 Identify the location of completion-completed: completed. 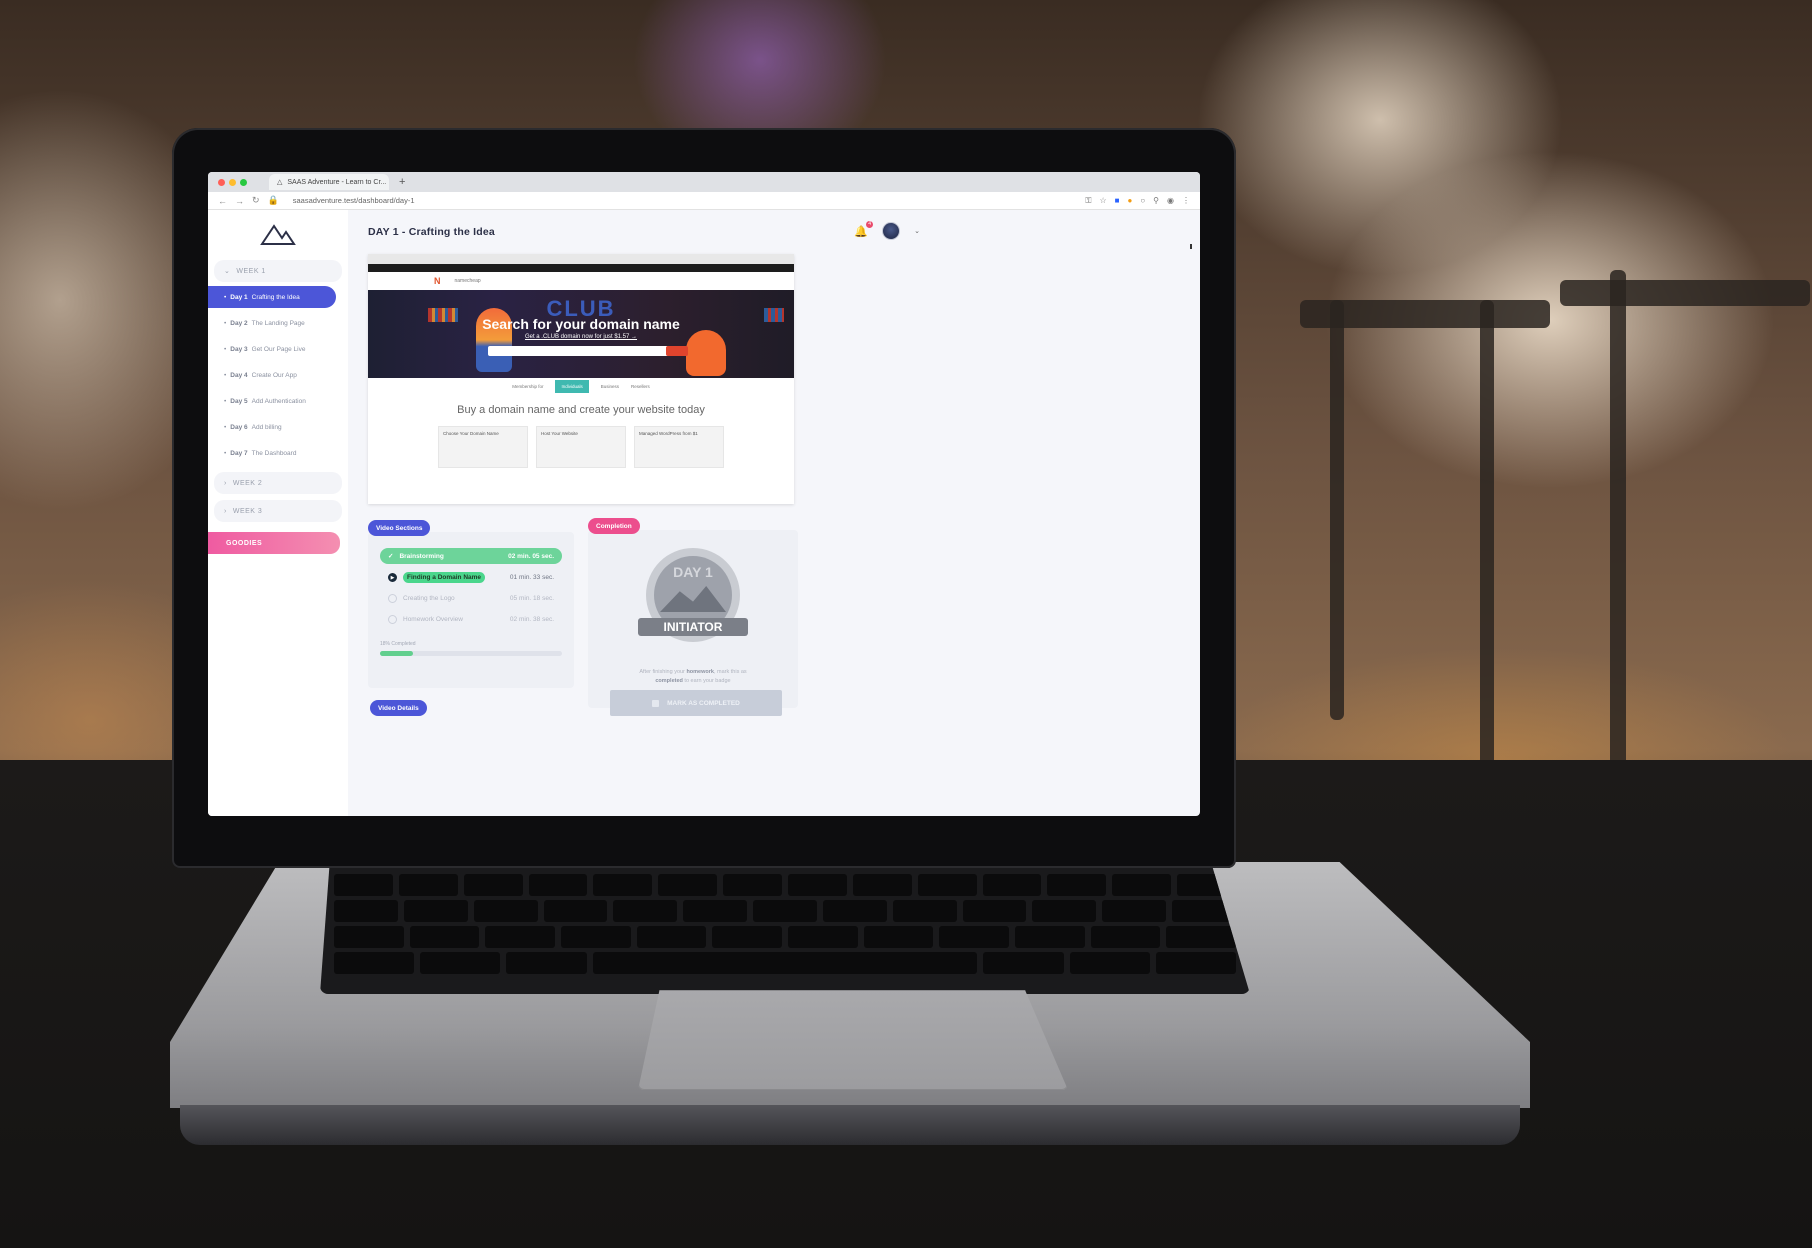
(669, 681).